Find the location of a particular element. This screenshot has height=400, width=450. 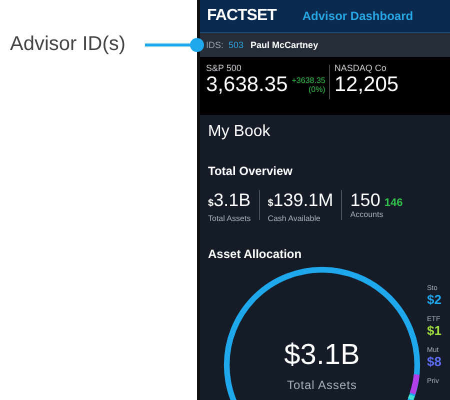

donut-total: $3.1B is located at coordinates (322, 355).